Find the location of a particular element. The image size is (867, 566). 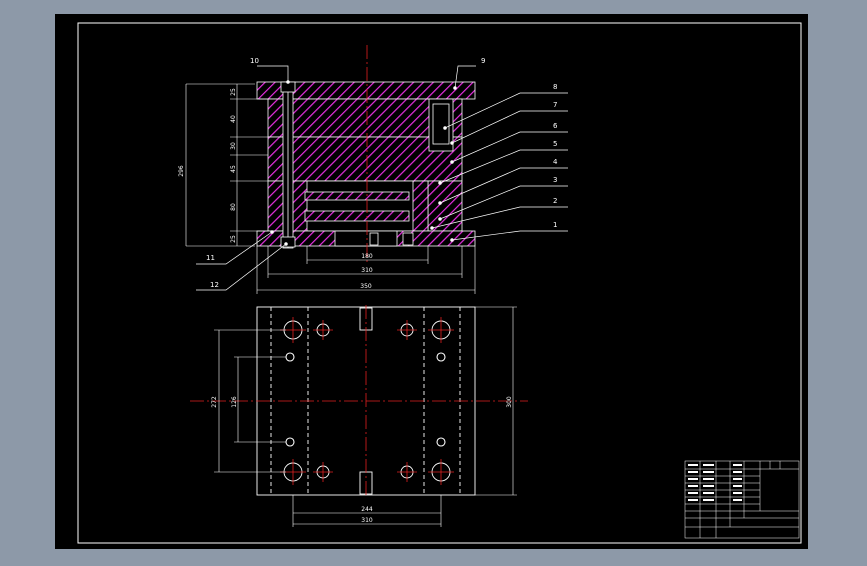

dim-plate-4: 45 is located at coordinates (233, 169).